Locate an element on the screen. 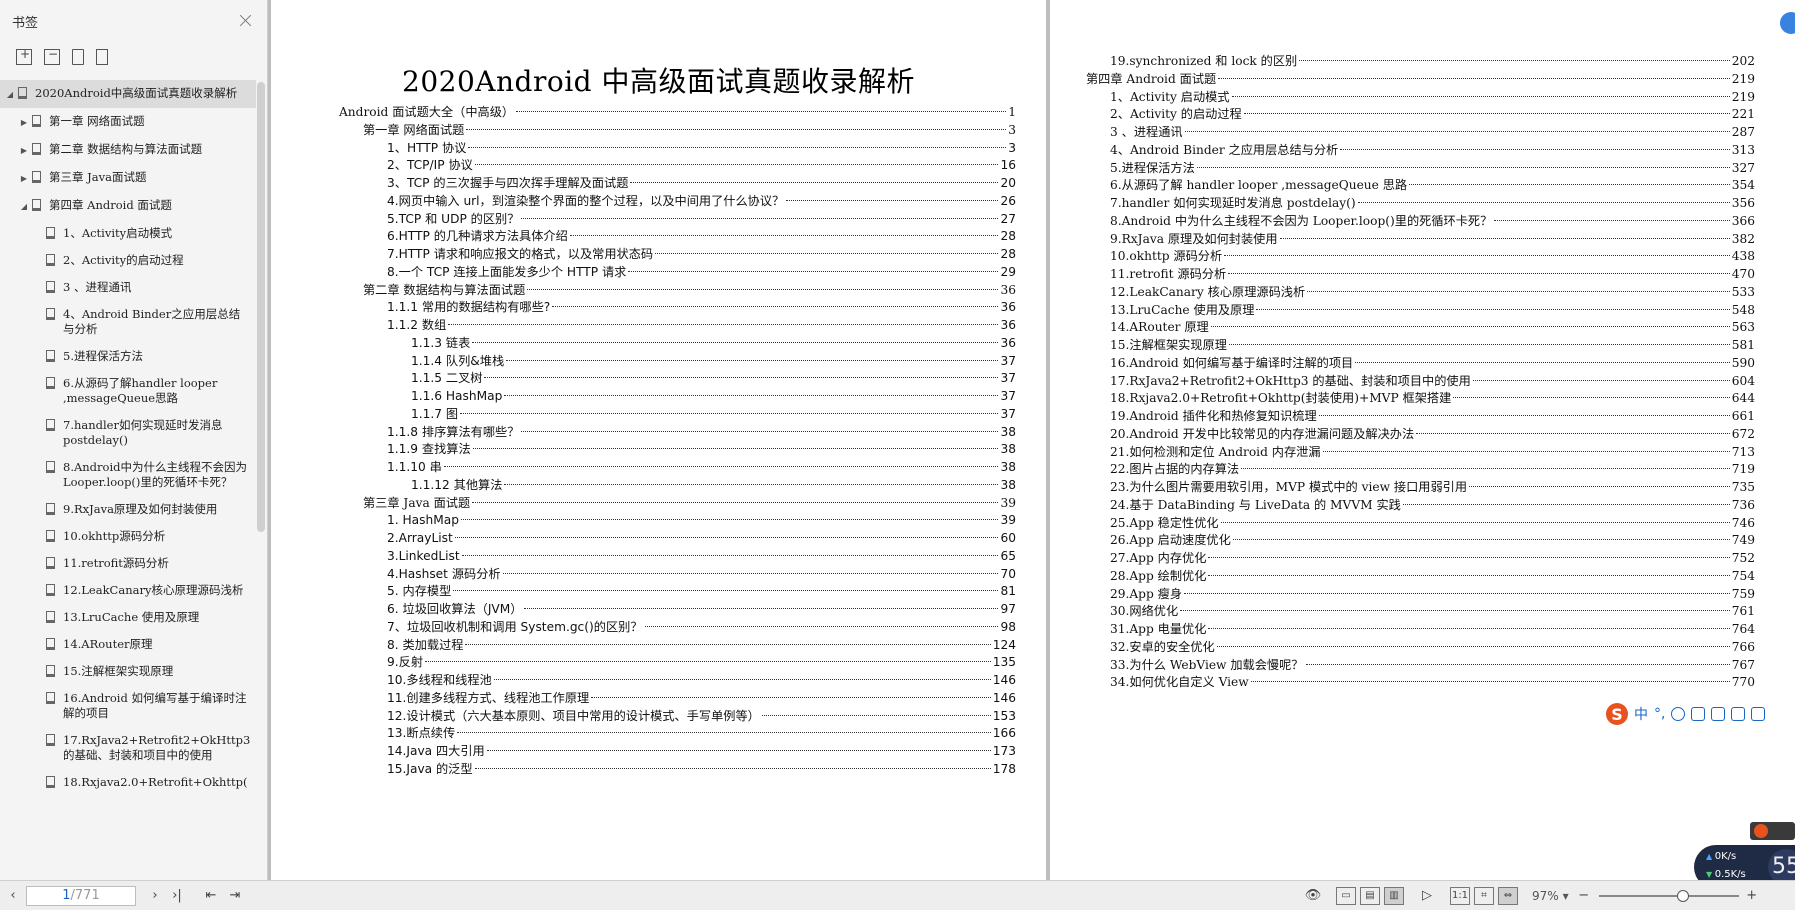  ime-toolbar: S 中 °, is located at coordinates (1686, 714).